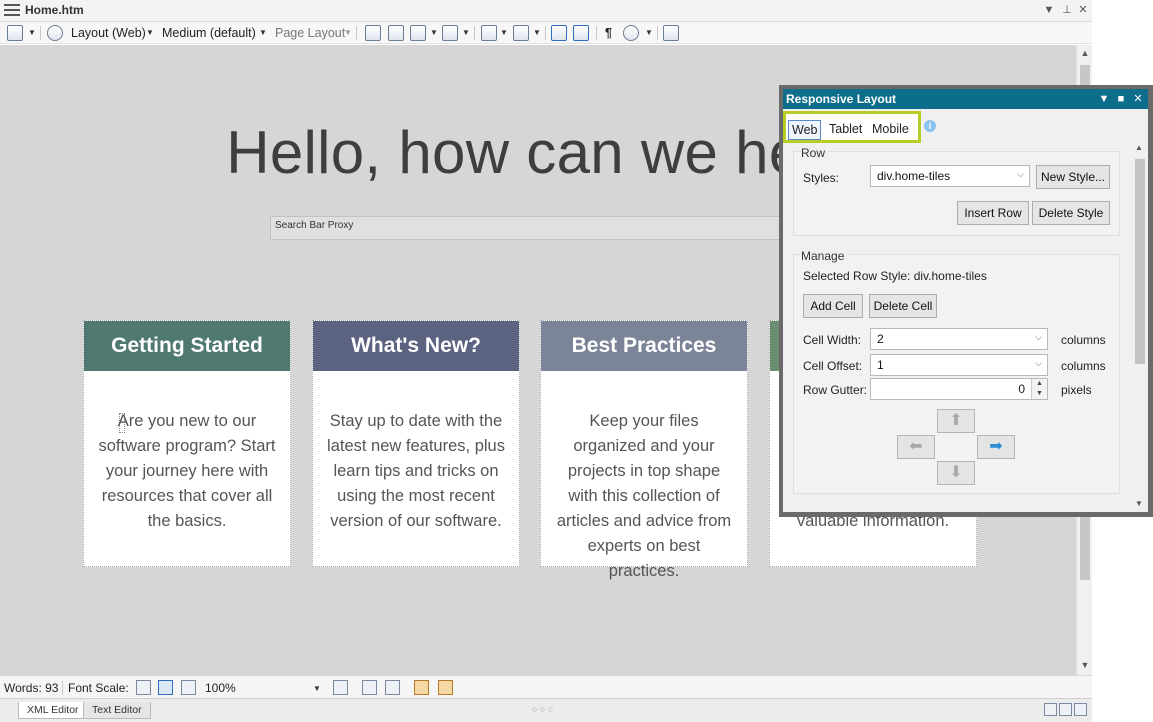 This screenshot has height=722, width=1153. What do you see at coordinates (644, 346) in the screenshot?
I see `tile-title: Best Practices` at bounding box center [644, 346].